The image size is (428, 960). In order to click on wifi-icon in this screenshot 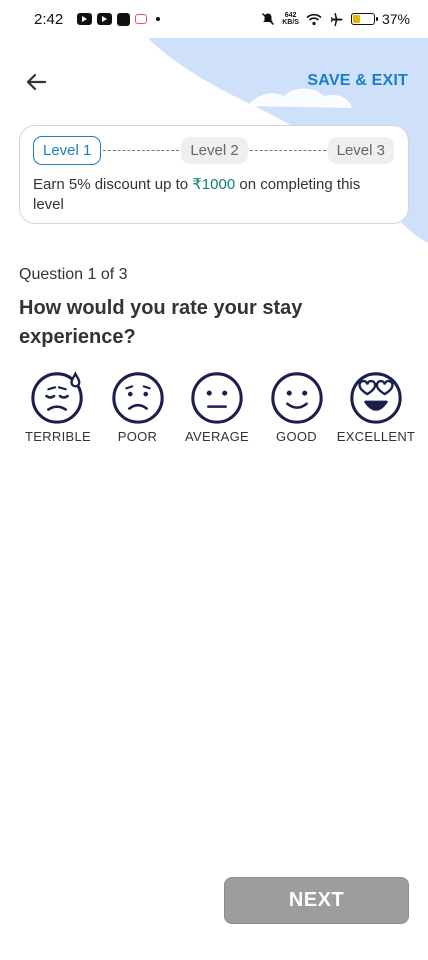, I will do `click(314, 19)`.